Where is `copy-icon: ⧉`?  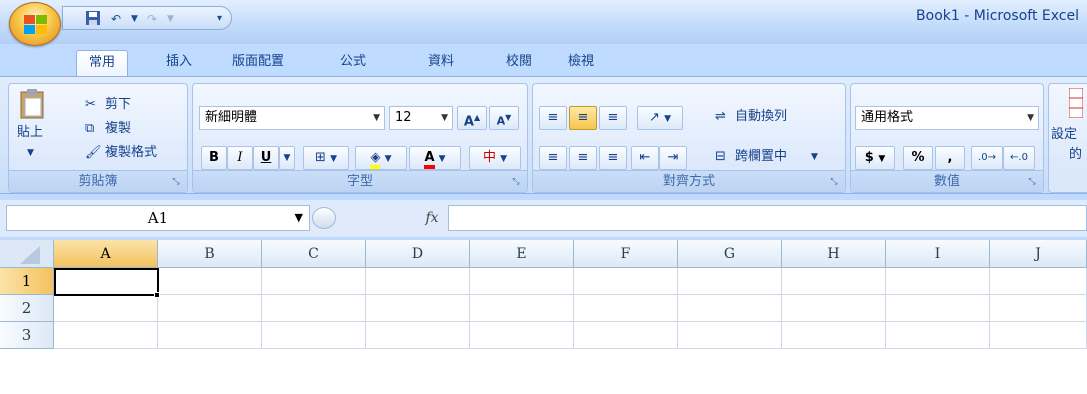
copy-icon: ⧉ is located at coordinates (89, 129).